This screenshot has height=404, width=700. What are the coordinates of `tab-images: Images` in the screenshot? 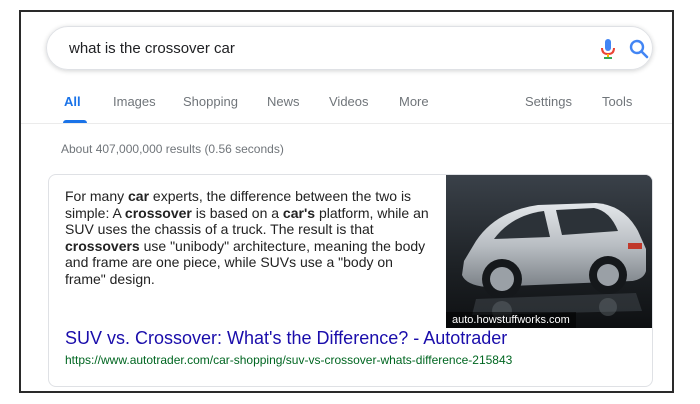 It's located at (134, 101).